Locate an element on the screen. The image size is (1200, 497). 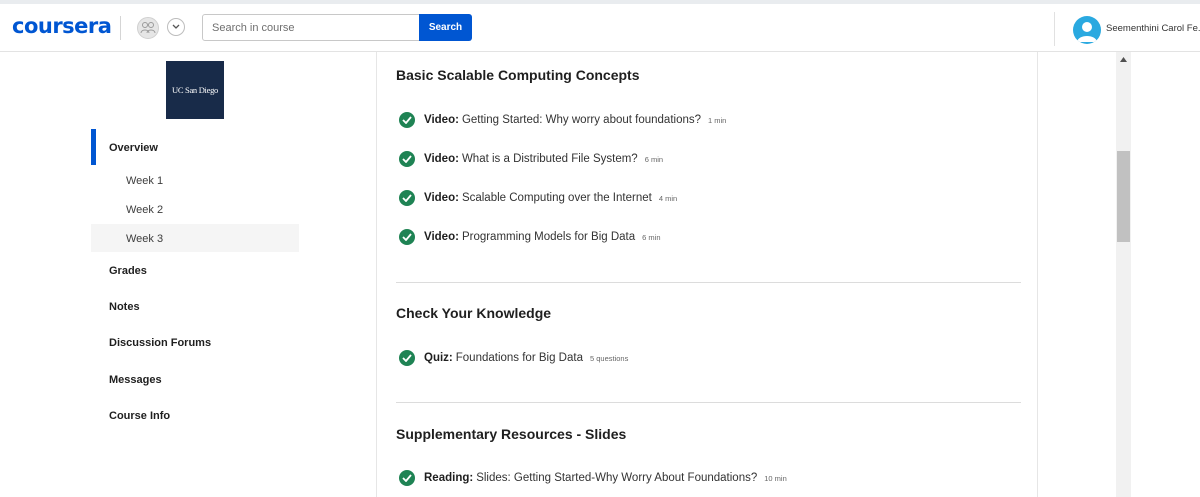
sidebar-item-overview: Overview is located at coordinates (133, 148).